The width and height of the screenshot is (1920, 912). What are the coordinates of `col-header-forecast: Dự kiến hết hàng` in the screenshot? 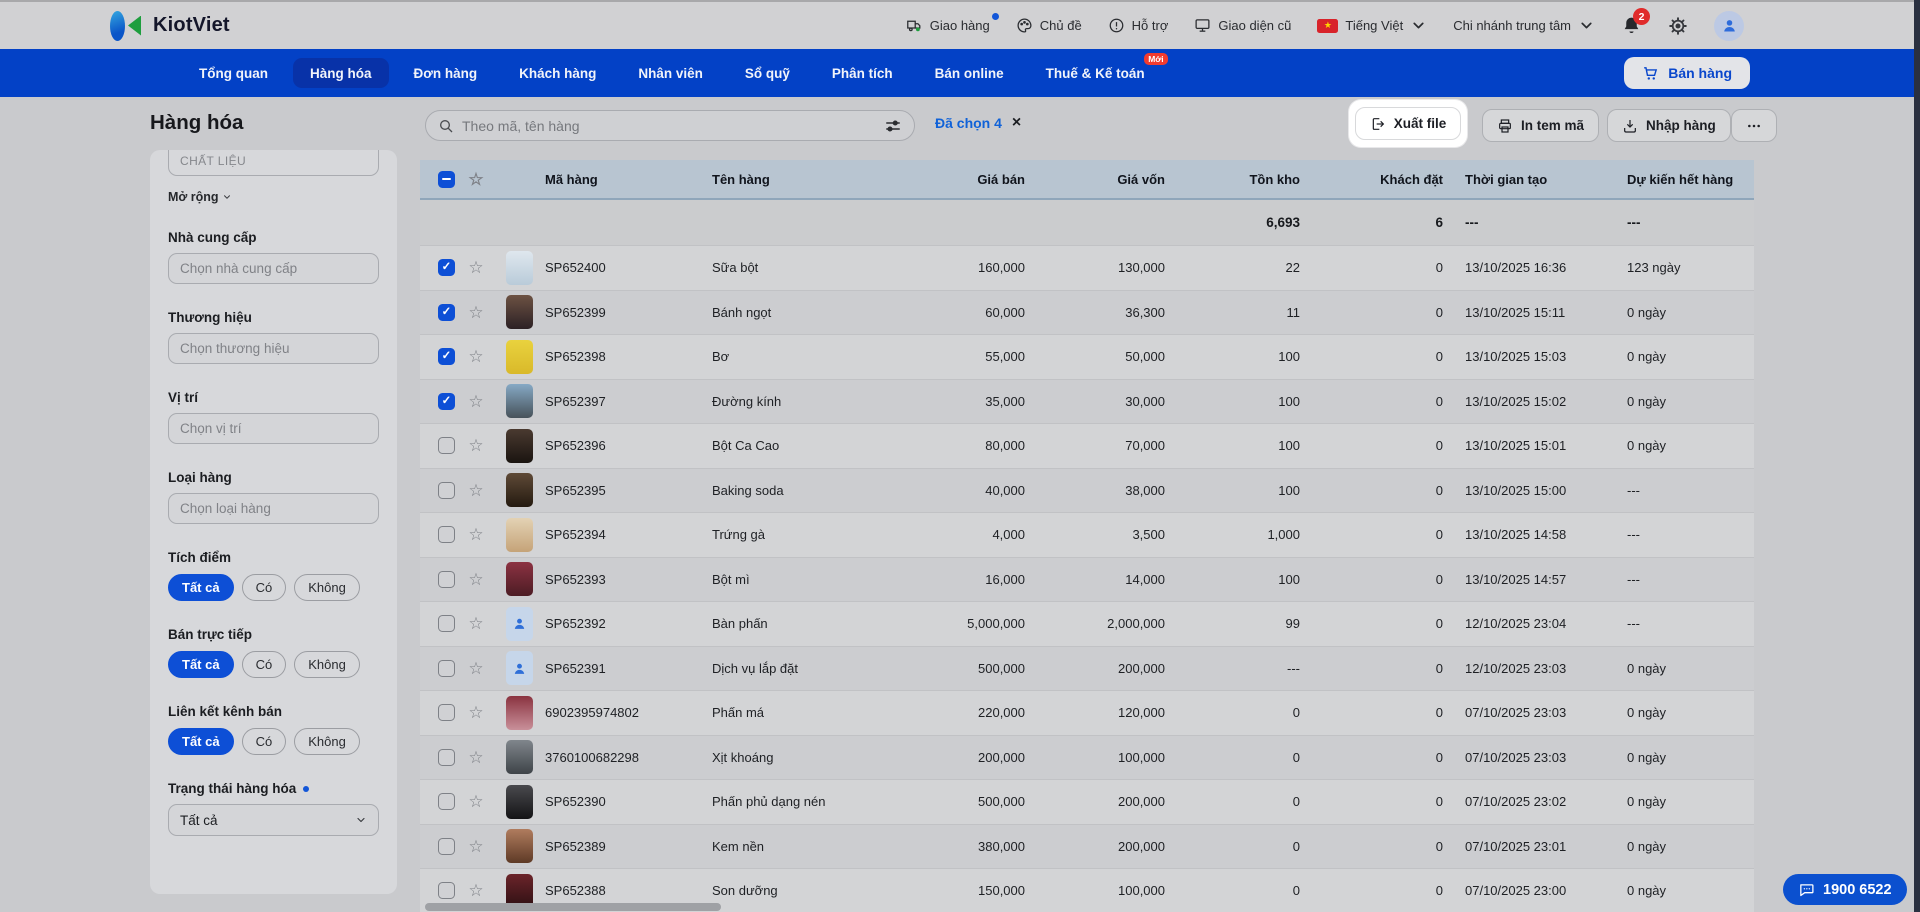 It's located at (1686, 179).